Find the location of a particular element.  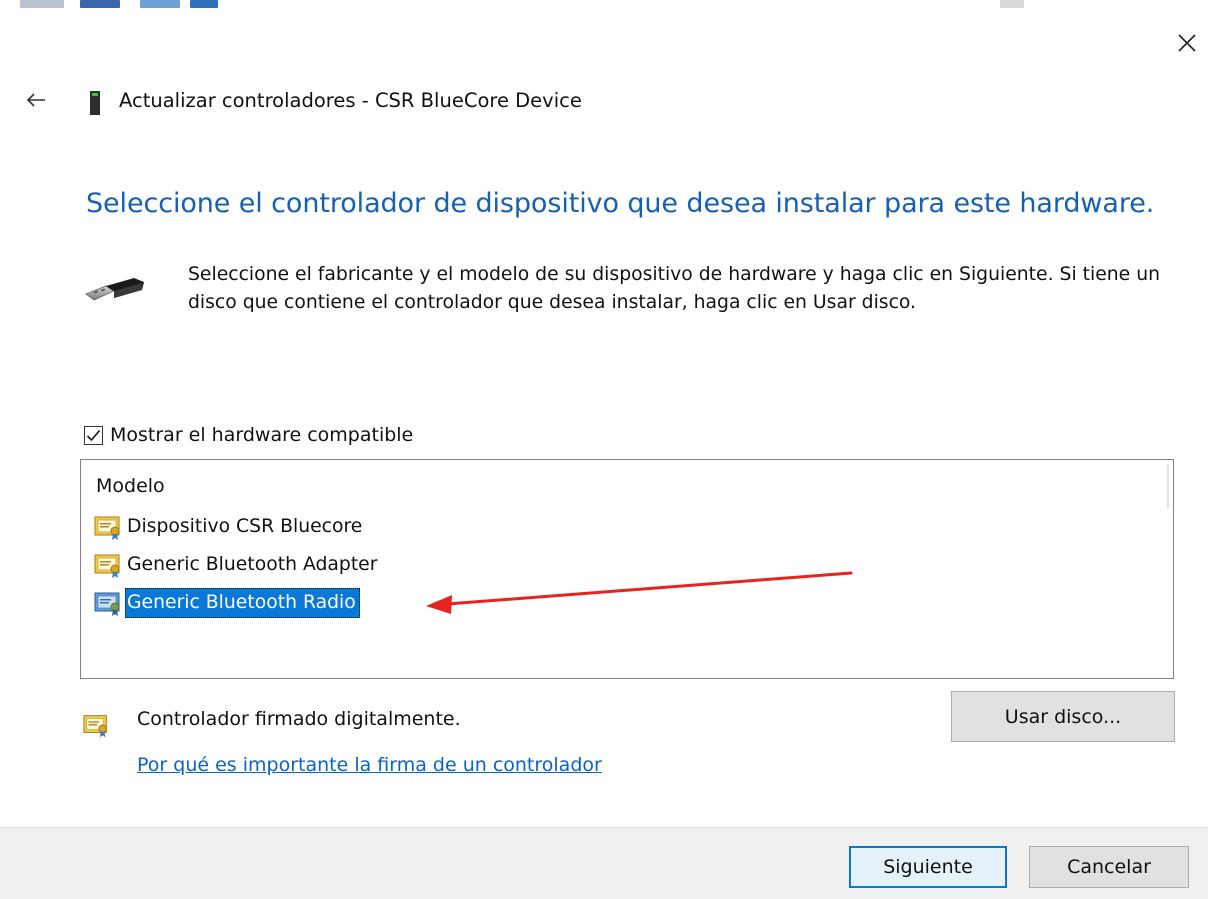

bluetooth-device-icon is located at coordinates (95, 103).